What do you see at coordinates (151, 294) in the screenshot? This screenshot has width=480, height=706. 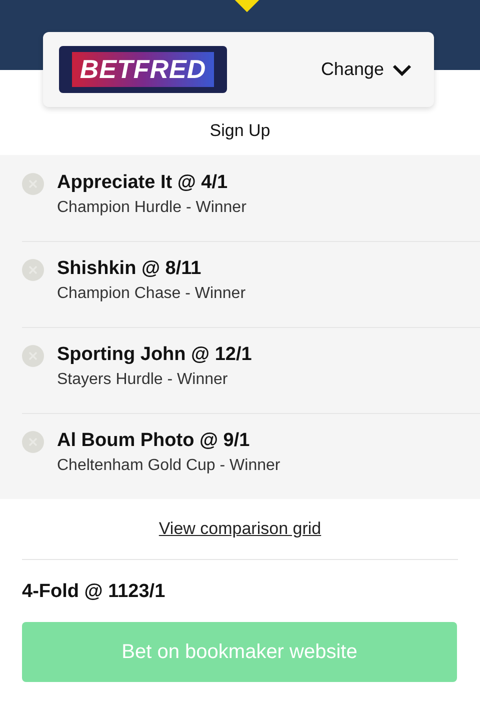 I see `selection-market: Champion Chase - Winner` at bounding box center [151, 294].